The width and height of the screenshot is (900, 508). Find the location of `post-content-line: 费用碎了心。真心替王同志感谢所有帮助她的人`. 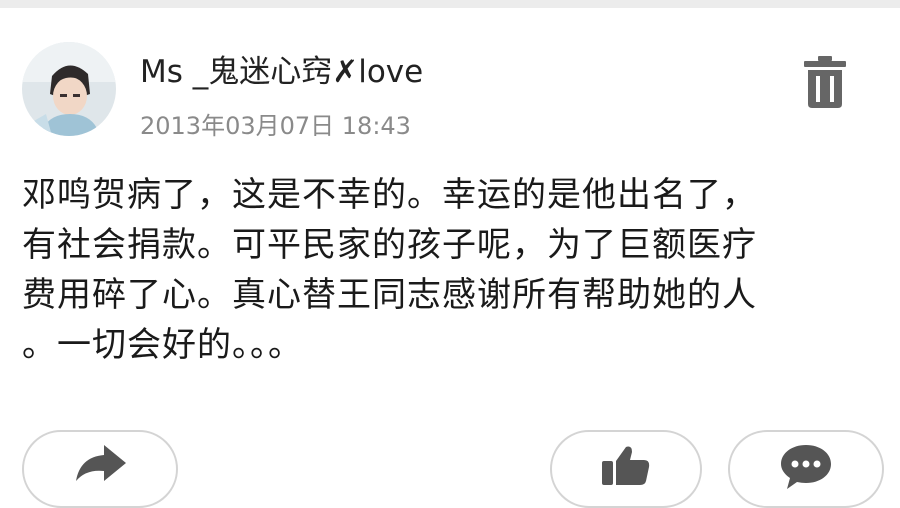

post-content-line: 费用碎了心。真心替王同志感谢所有帮助她的人 is located at coordinates (389, 295).